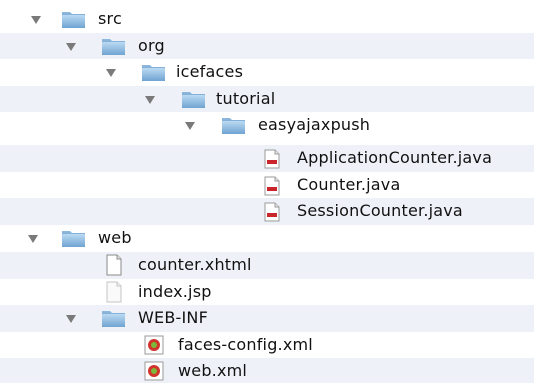 This screenshot has height=383, width=534. Describe the element at coordinates (267, 238) in the screenshot. I see `tree-row-web: web` at that location.